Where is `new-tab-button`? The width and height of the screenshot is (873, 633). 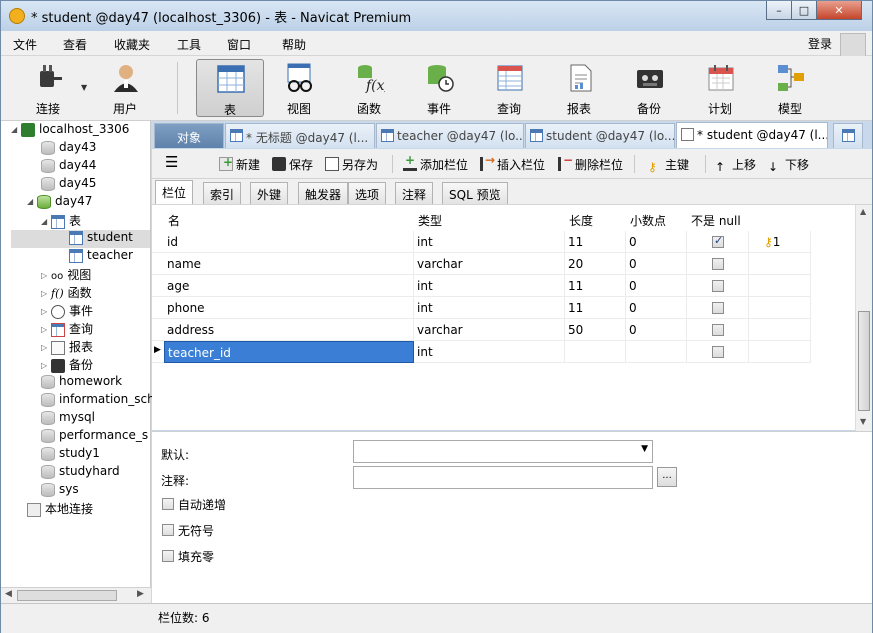
new-tab-button is located at coordinates (848, 135).